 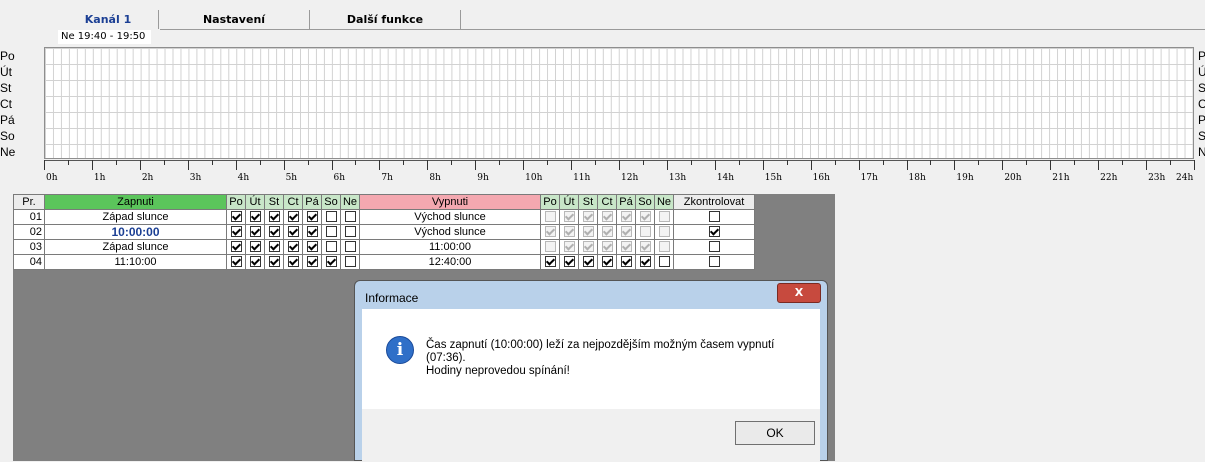 I want to click on table-row: 02 10:00:00 Východ slunce, so click(x=384, y=232).